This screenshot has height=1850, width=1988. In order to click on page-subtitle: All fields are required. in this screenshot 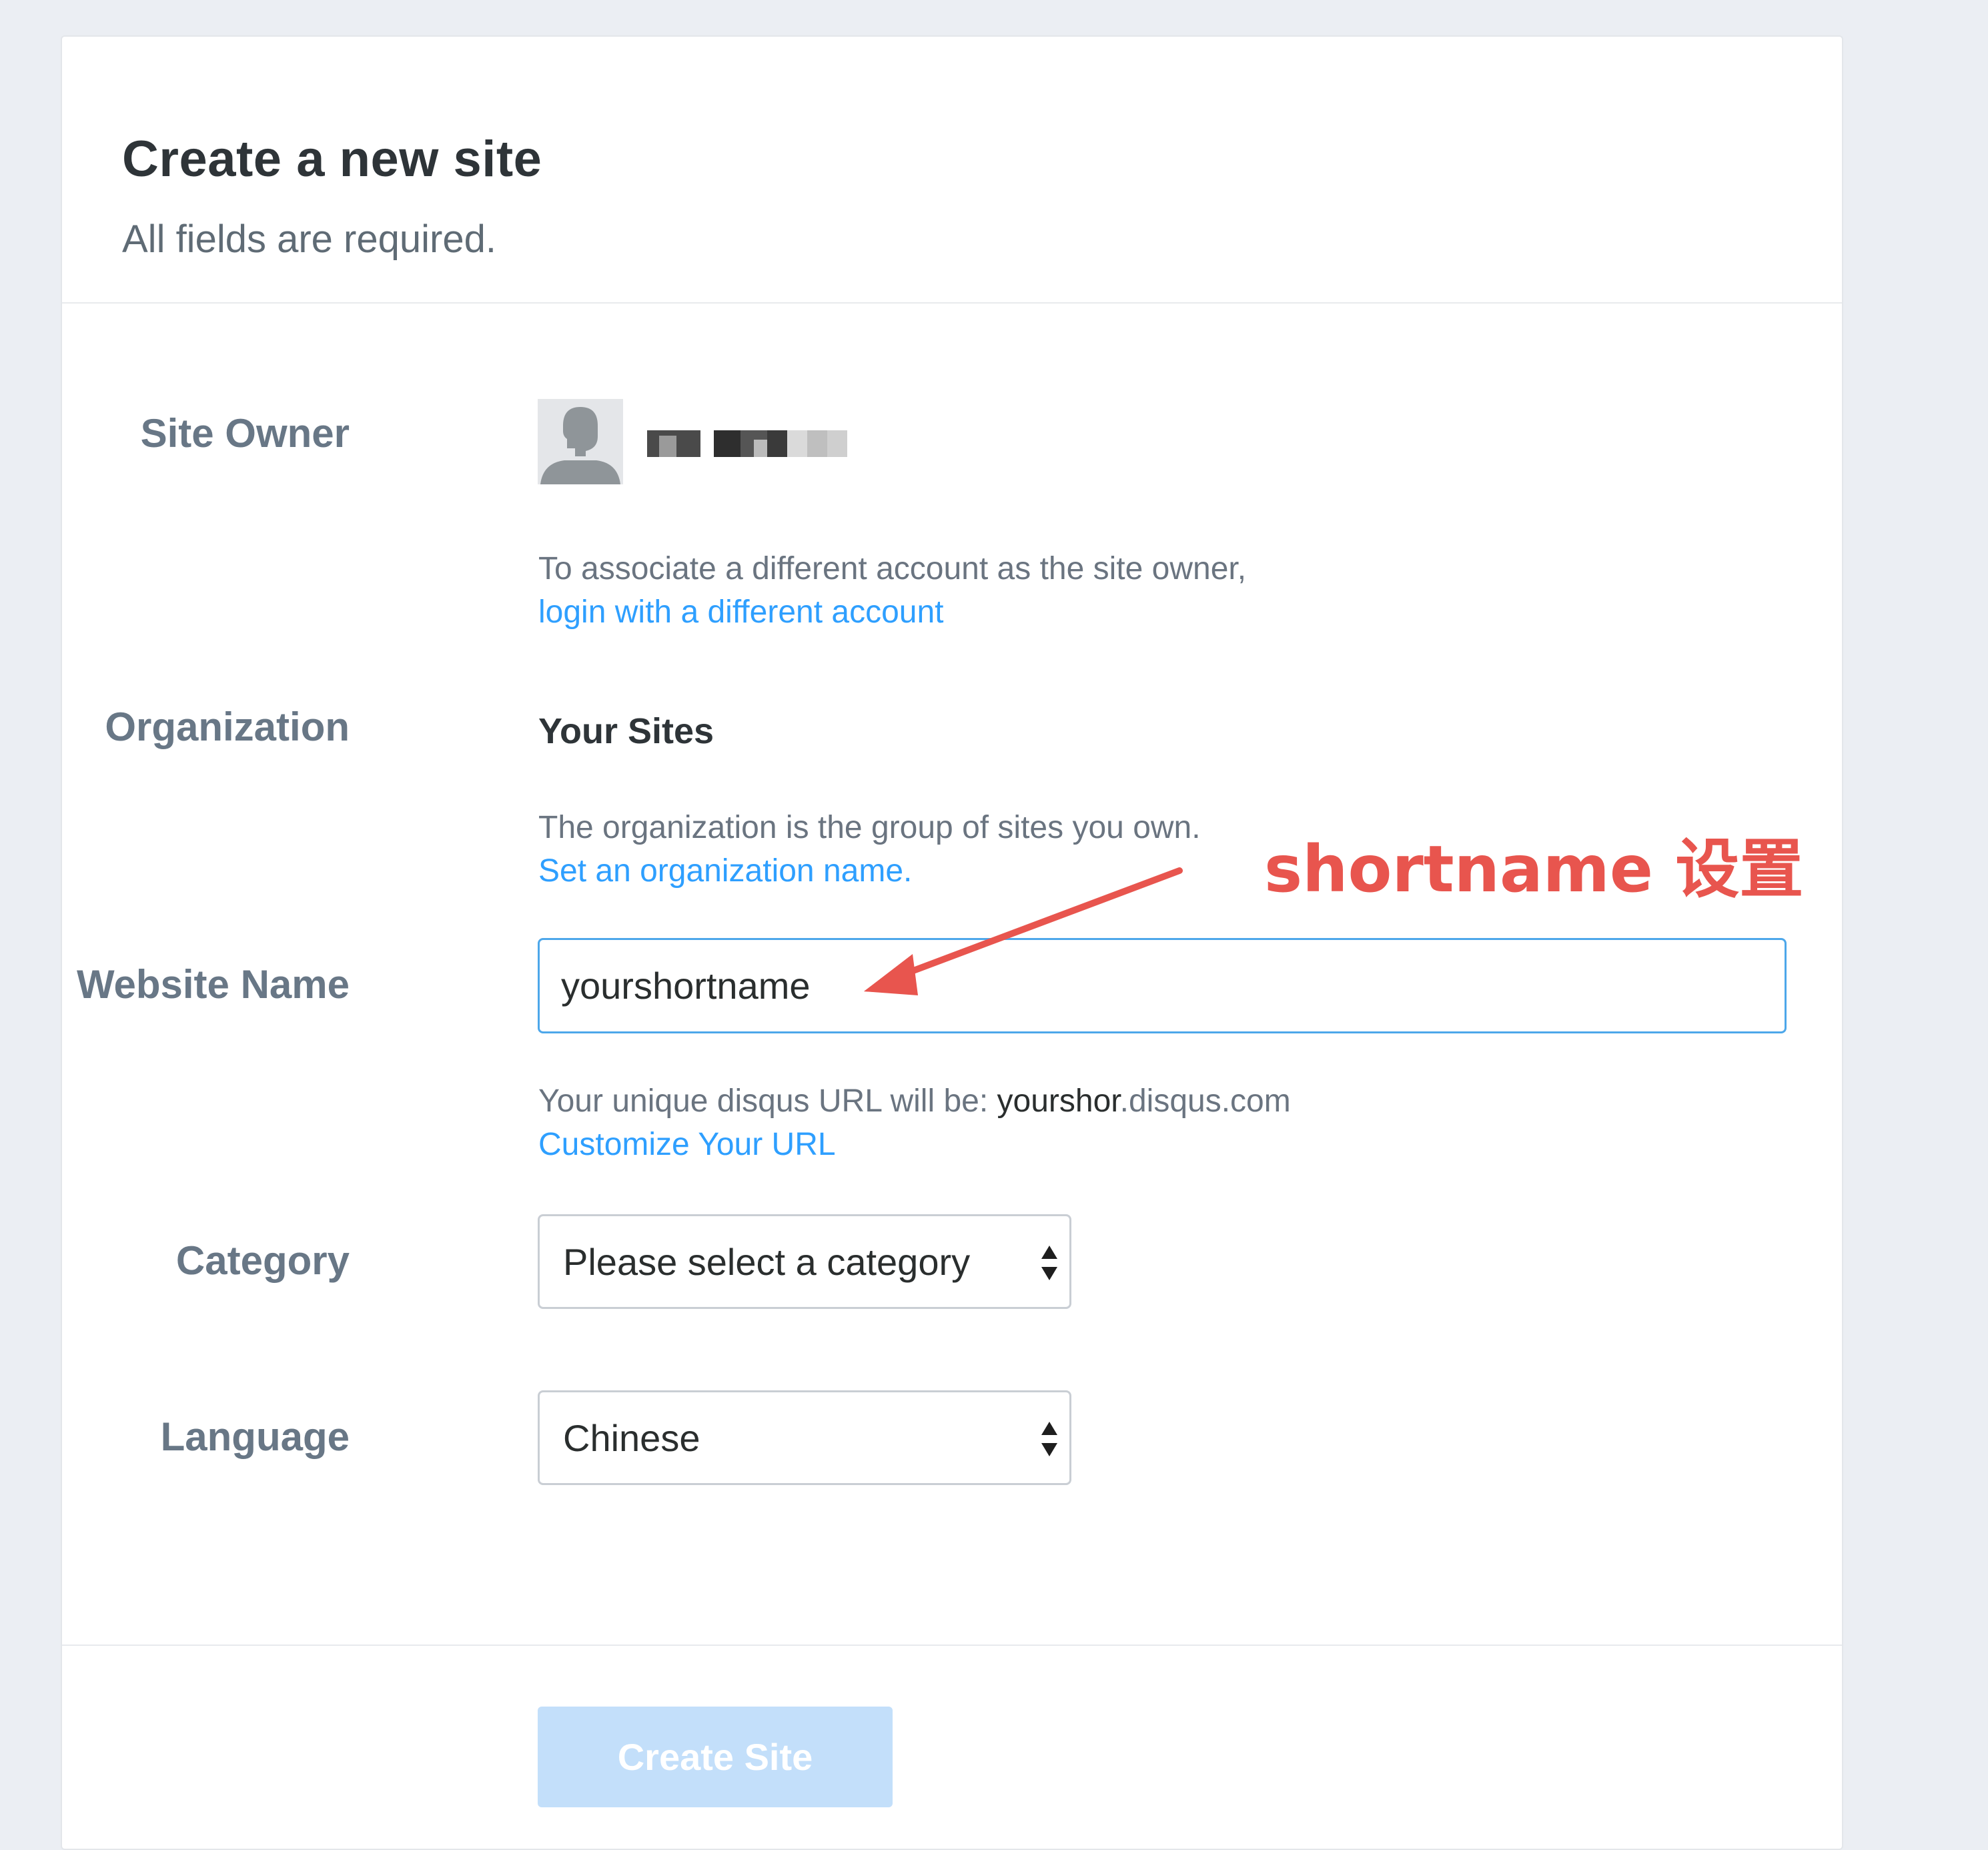, I will do `click(309, 239)`.